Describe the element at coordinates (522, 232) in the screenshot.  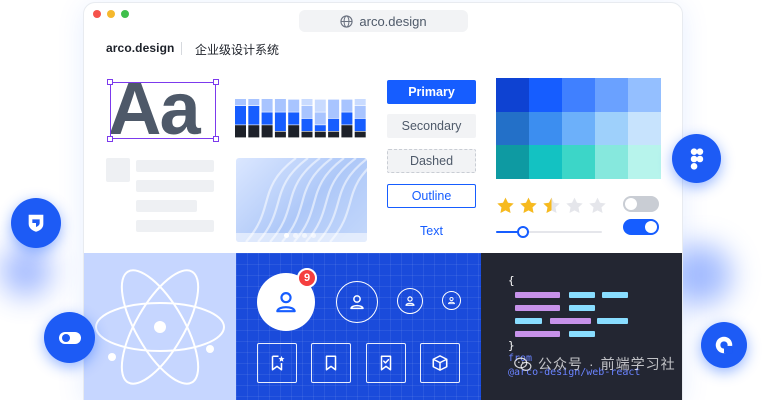
I see `slider-thumb` at that location.